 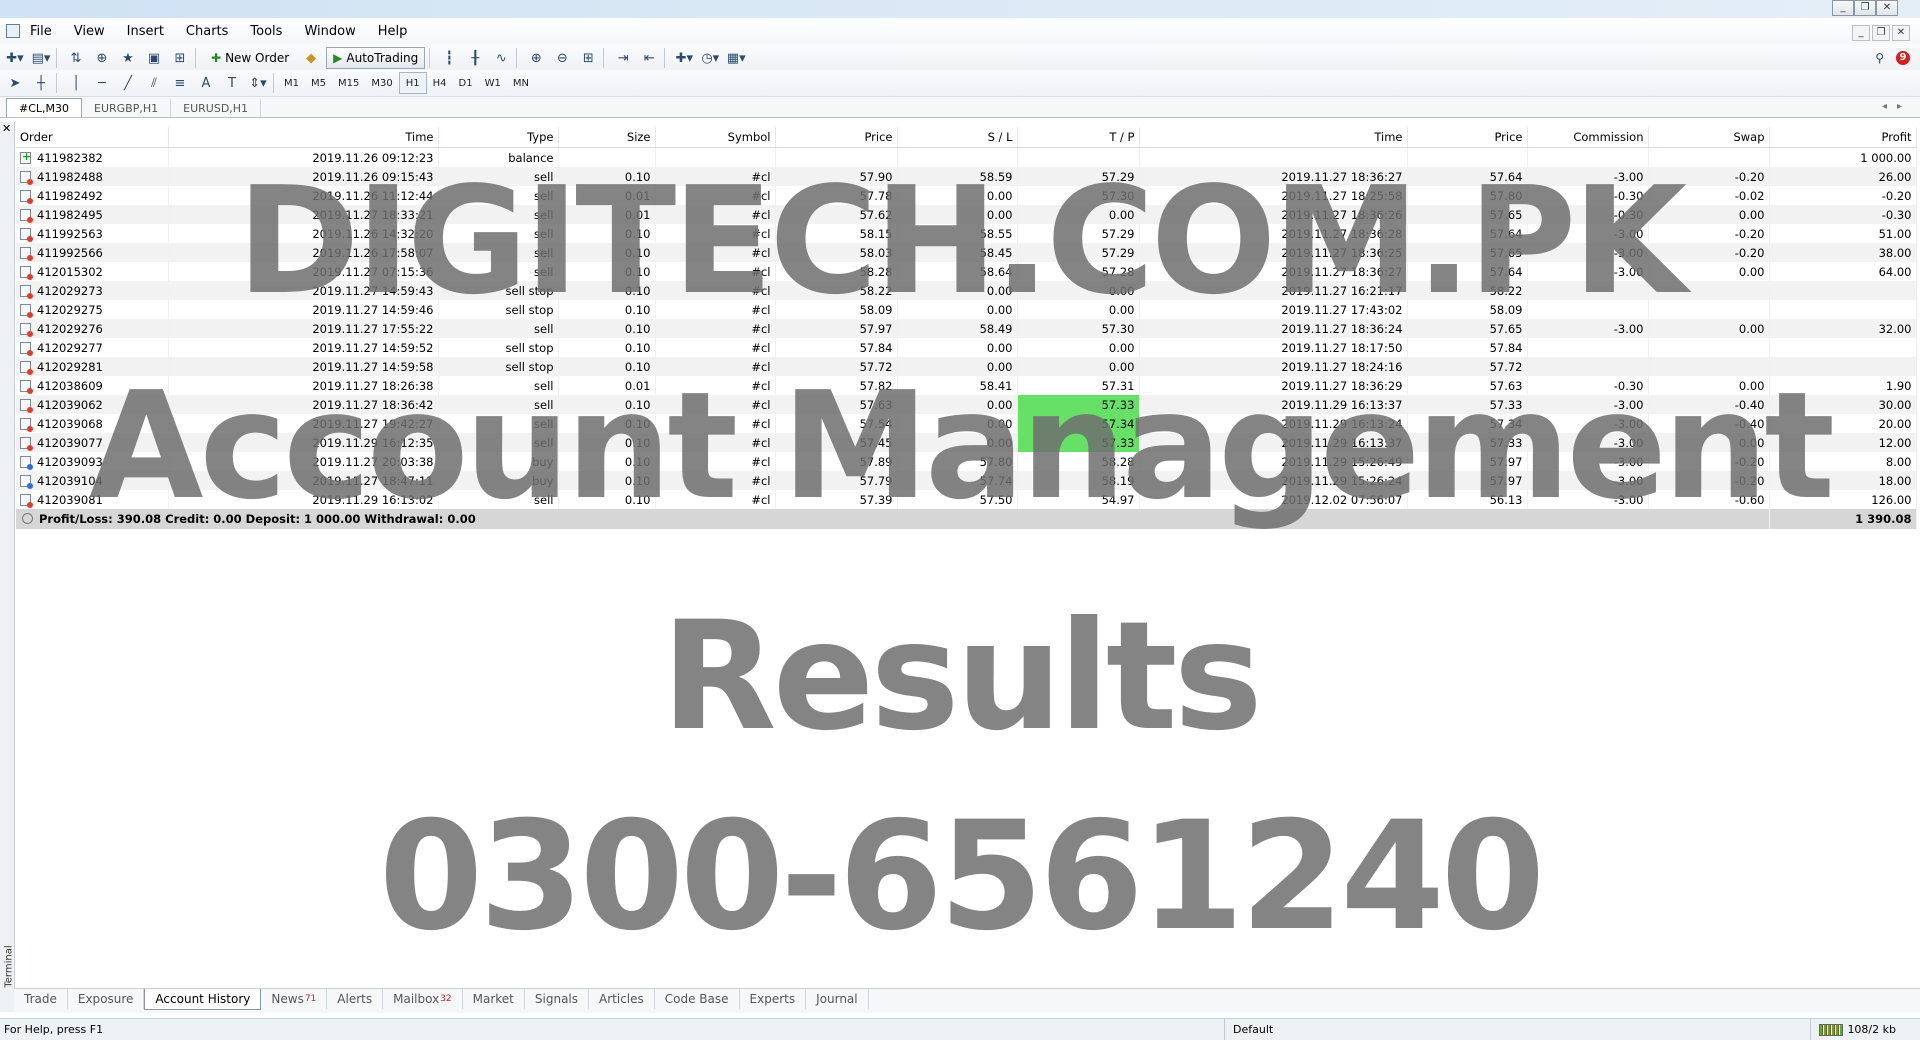 What do you see at coordinates (258, 83) in the screenshot?
I see `arrows-icon: ⇕▾` at bounding box center [258, 83].